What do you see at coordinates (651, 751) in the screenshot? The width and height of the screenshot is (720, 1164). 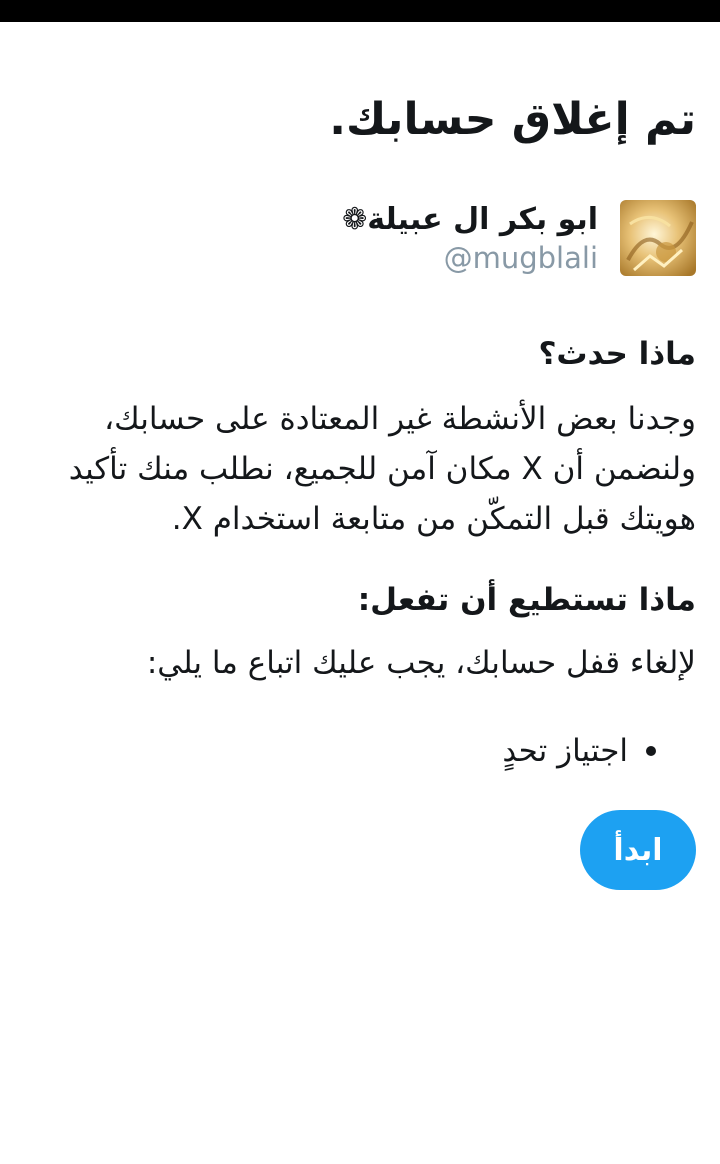 I see `bullet-icon` at bounding box center [651, 751].